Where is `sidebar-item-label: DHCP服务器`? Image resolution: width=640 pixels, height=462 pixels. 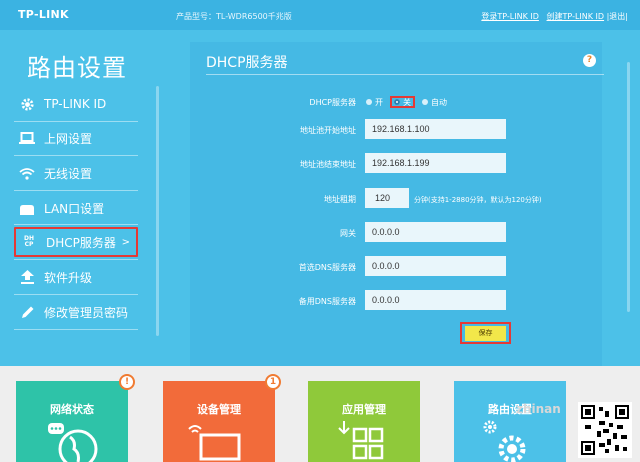 sidebar-item-label: DHCP服务器 is located at coordinates (81, 242).